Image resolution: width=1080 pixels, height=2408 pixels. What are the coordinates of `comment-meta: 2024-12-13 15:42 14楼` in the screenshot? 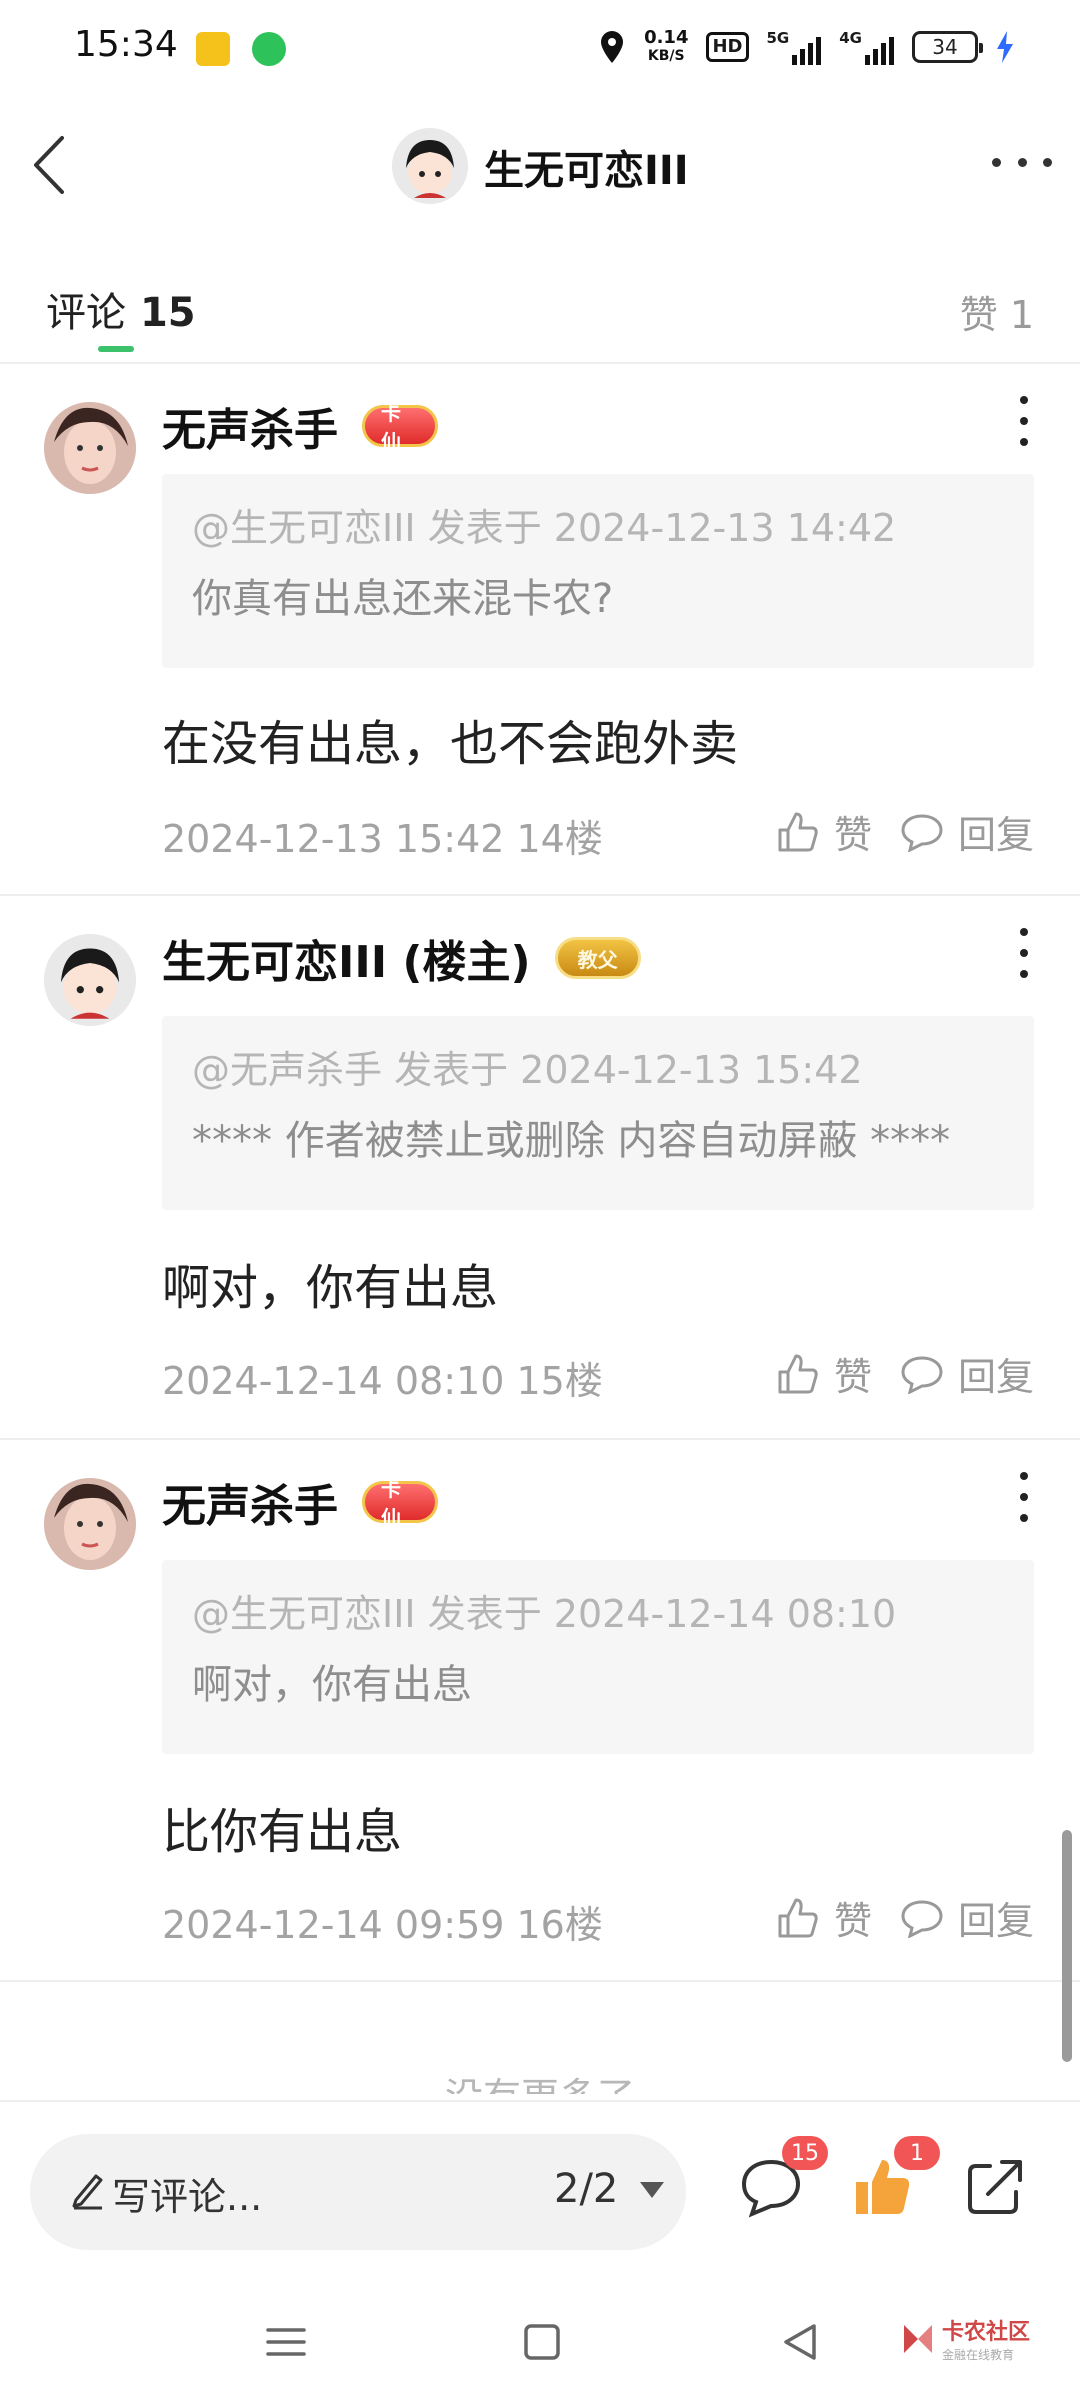 It's located at (382, 839).